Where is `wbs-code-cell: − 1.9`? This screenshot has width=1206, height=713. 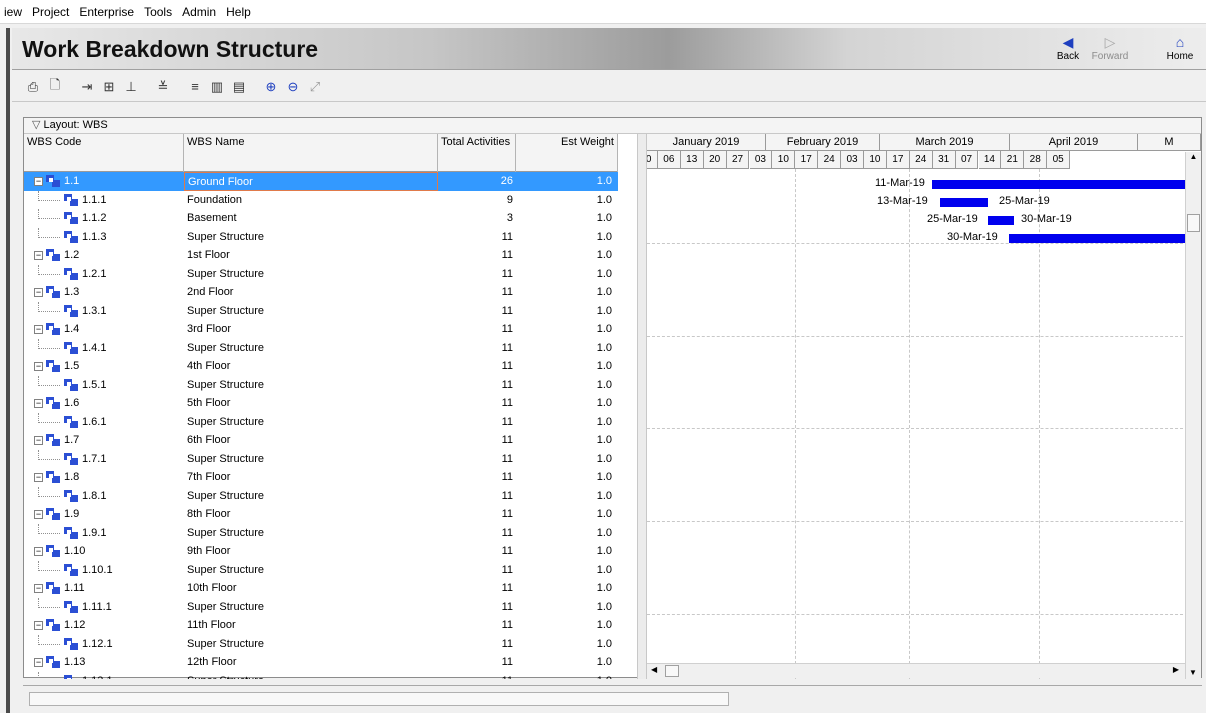
wbs-code-cell: − 1.9 is located at coordinates (104, 514).